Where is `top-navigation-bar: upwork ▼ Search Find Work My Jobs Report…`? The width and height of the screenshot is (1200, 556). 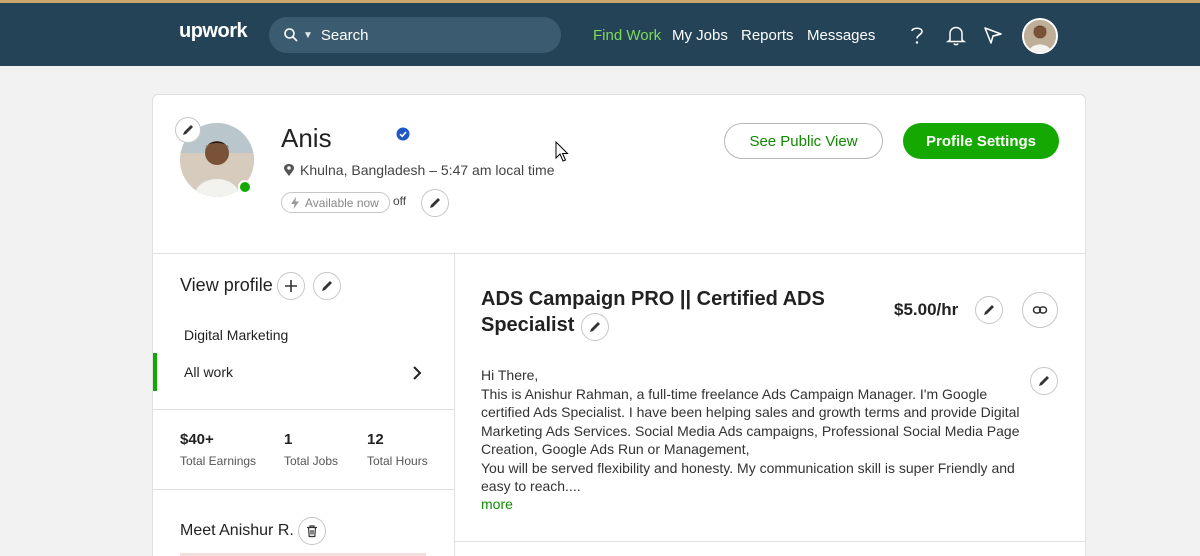 top-navigation-bar: upwork ▼ Search Find Work My Jobs Report… is located at coordinates (600, 33).